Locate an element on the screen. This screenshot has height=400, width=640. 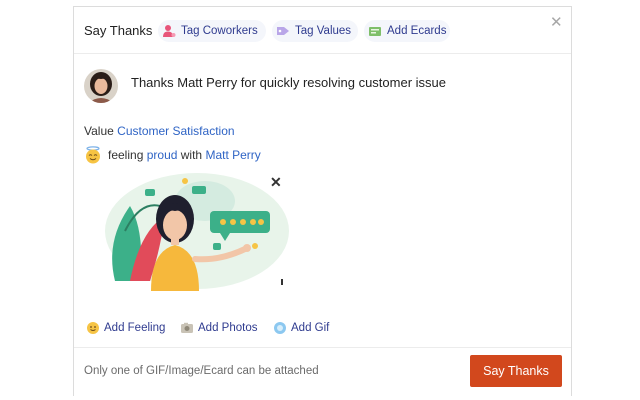
tag-coworkers-button: Tag Coworkers is located at coordinates (212, 31).